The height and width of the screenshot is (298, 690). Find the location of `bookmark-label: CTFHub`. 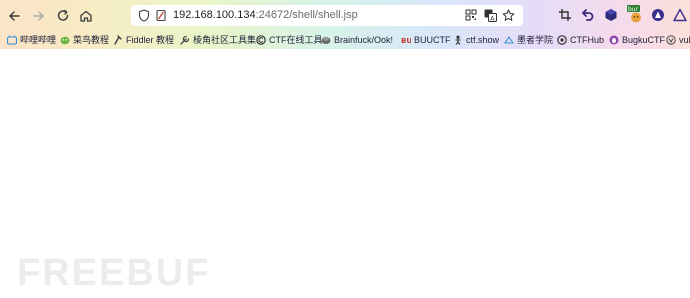

bookmark-label: CTFHub is located at coordinates (587, 39).